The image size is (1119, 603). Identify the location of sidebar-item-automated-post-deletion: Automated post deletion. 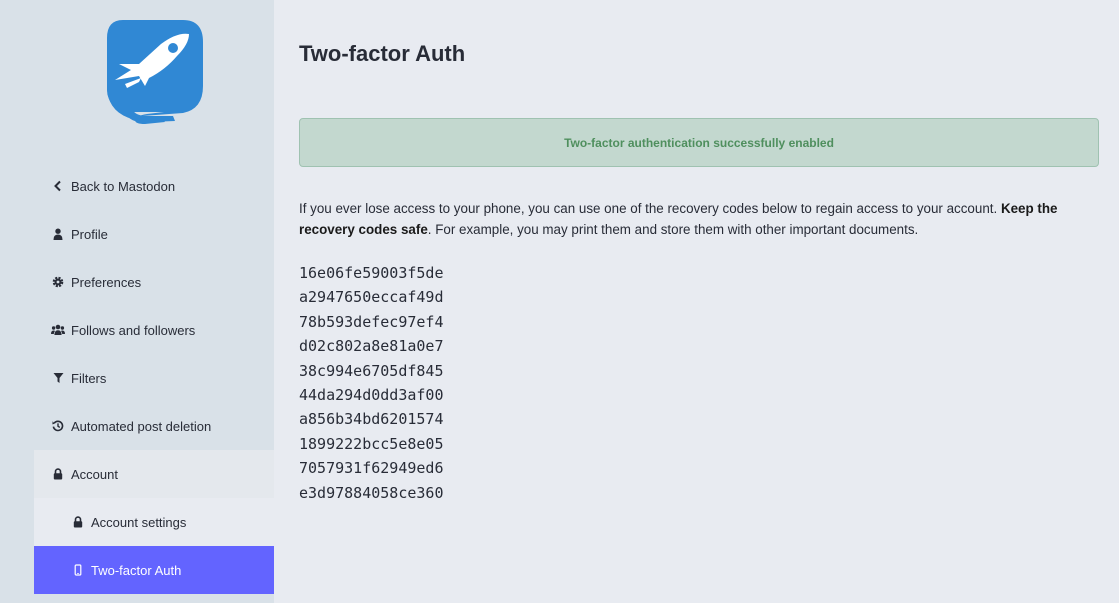
(154, 426).